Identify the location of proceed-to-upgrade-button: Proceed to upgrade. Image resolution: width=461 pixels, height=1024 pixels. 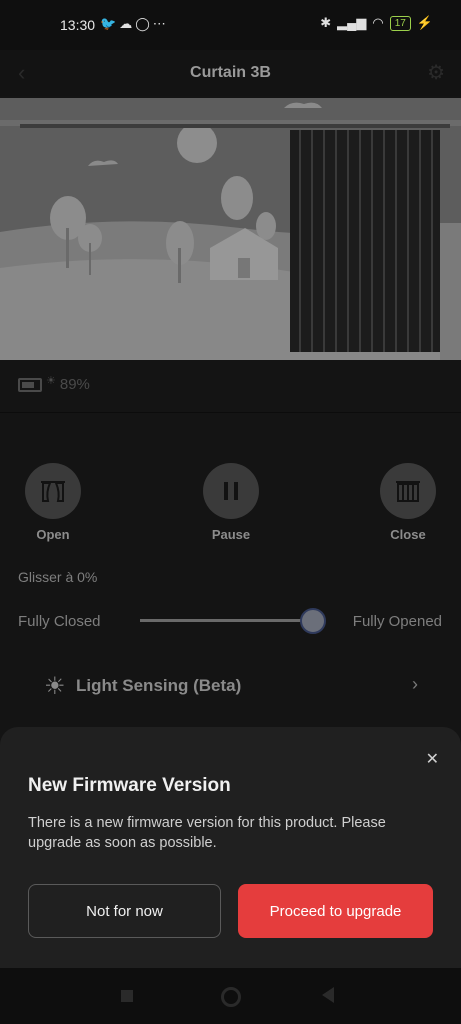
(335, 911).